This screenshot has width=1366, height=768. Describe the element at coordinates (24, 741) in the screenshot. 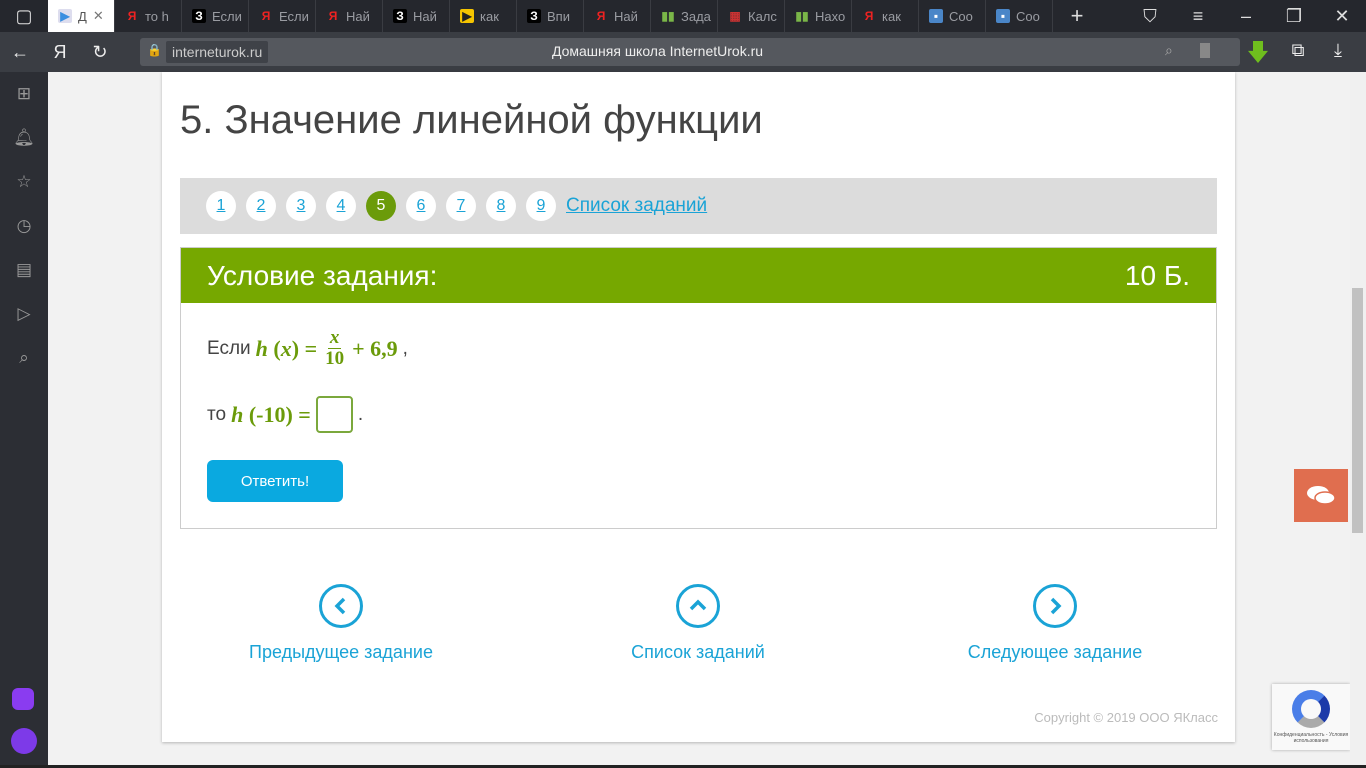

I see `alice-icon` at that location.